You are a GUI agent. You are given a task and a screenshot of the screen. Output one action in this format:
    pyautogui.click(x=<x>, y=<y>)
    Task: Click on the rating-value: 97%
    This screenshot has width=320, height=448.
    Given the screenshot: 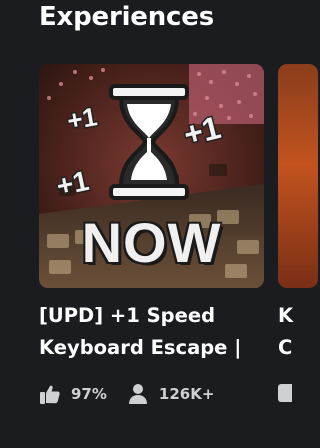 What is the action you would take?
    pyautogui.click(x=89, y=394)
    